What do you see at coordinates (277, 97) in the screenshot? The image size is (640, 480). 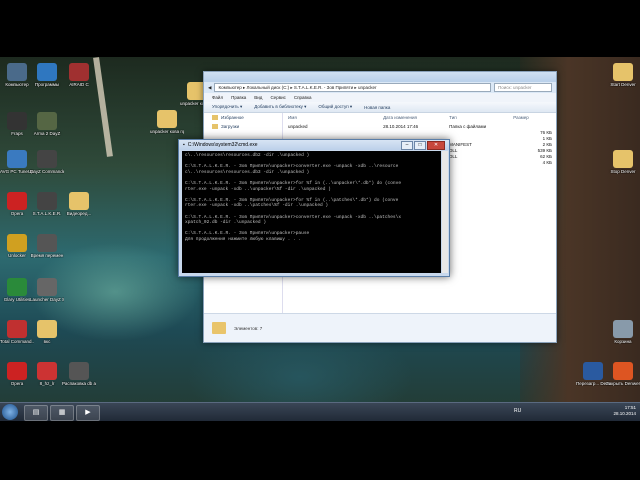 I see `menu-tools: Сервис` at bounding box center [277, 97].